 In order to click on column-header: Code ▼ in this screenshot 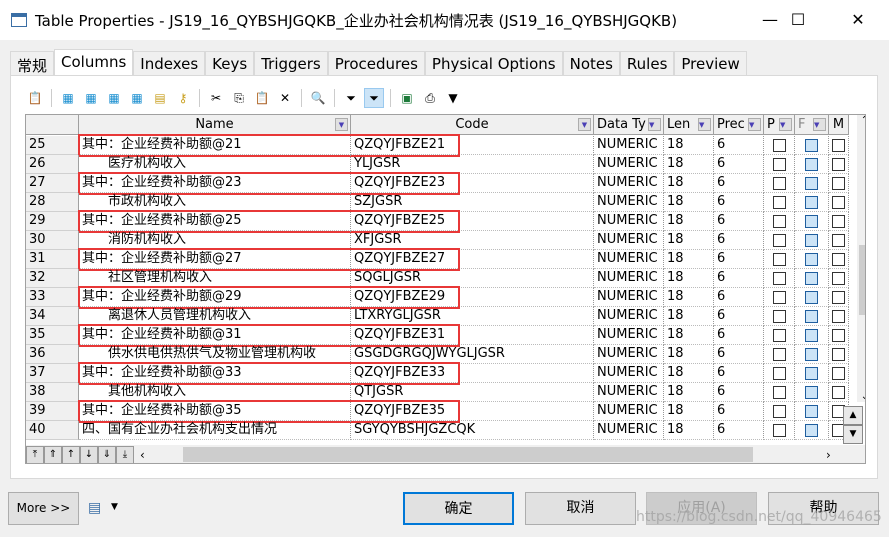, I will do `click(472, 125)`.